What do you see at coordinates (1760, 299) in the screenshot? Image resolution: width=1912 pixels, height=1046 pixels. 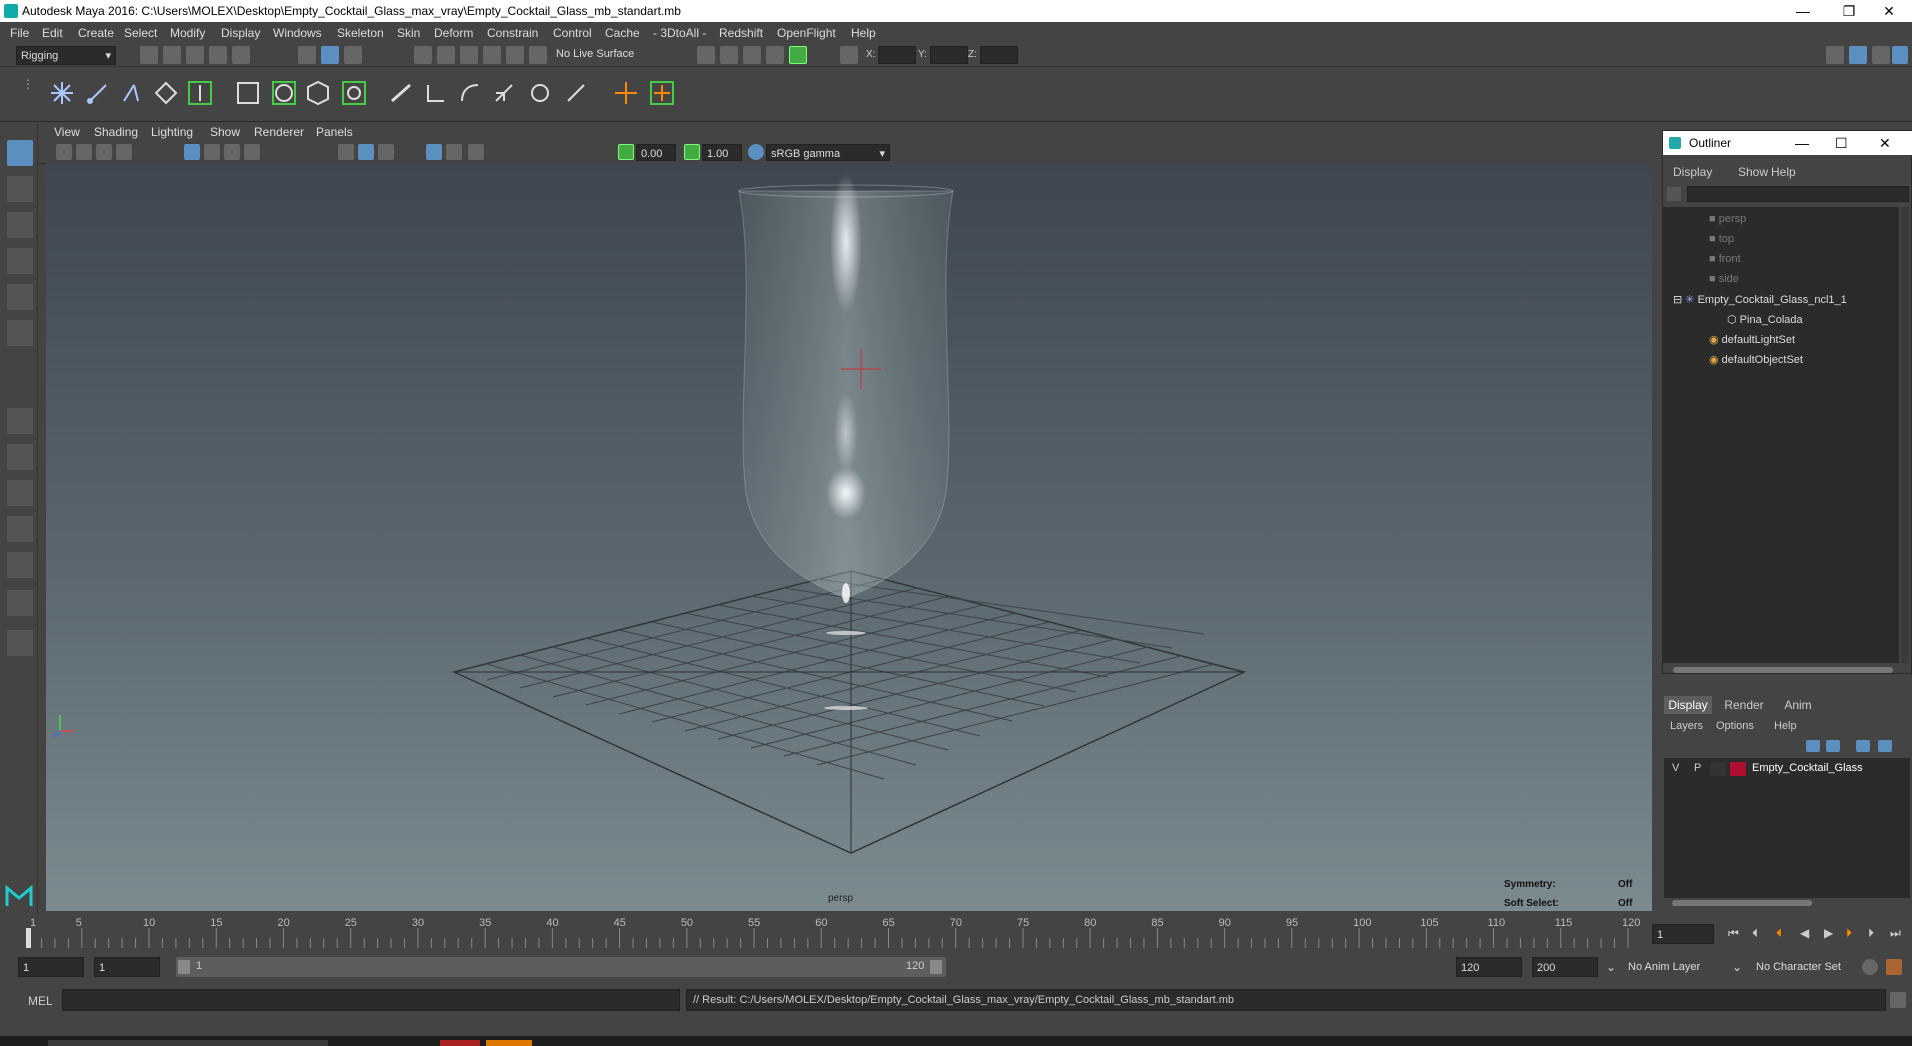 I see `outliner-item-glass-group: ⊟ ✳ Empty_Cocktail_Glass_ncl1_1` at bounding box center [1760, 299].